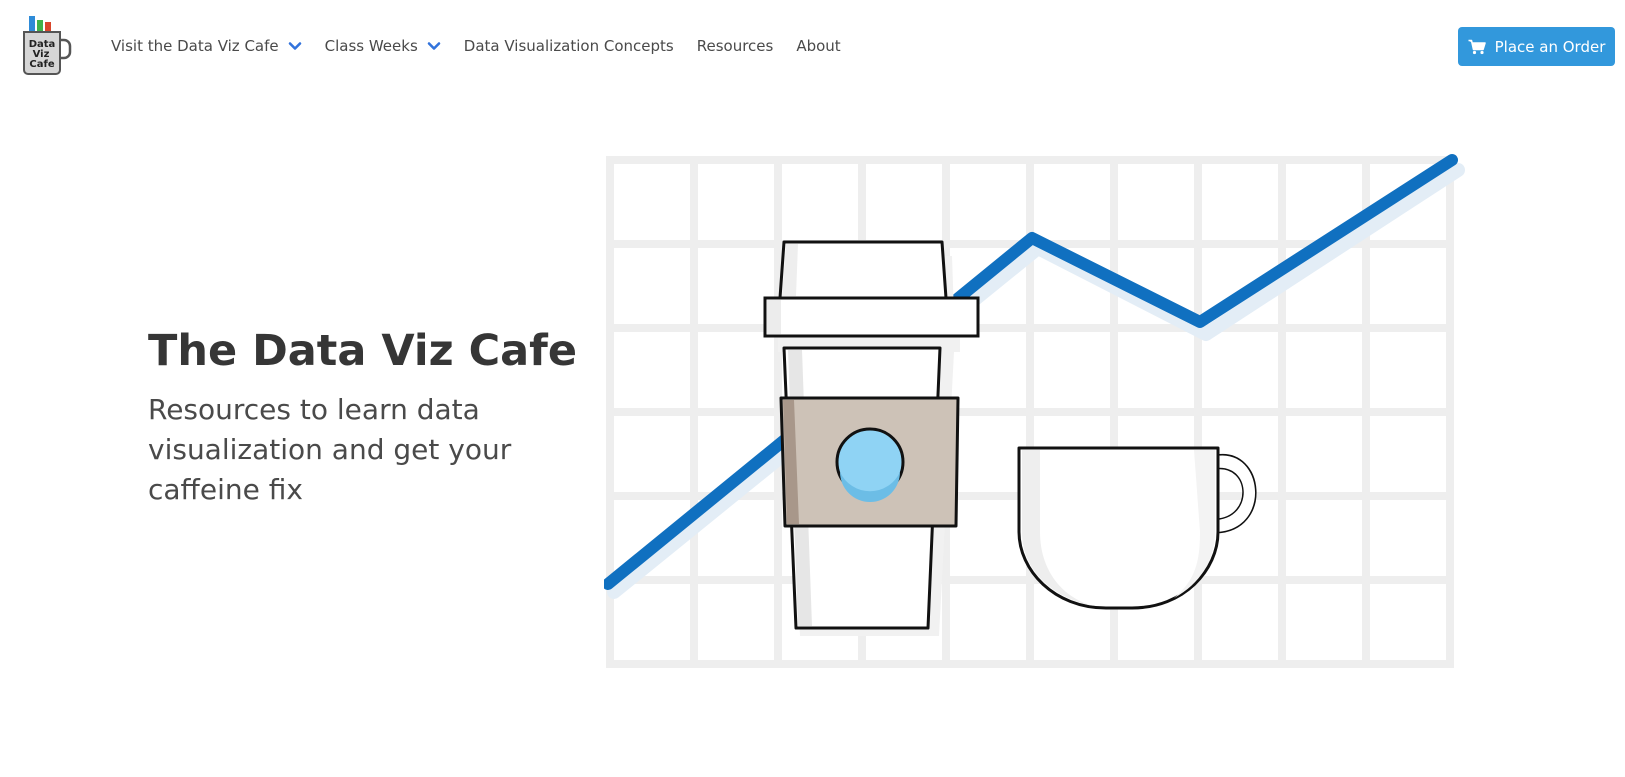  What do you see at coordinates (40, 26) in the screenshot?
I see `logo-bar-green` at bounding box center [40, 26].